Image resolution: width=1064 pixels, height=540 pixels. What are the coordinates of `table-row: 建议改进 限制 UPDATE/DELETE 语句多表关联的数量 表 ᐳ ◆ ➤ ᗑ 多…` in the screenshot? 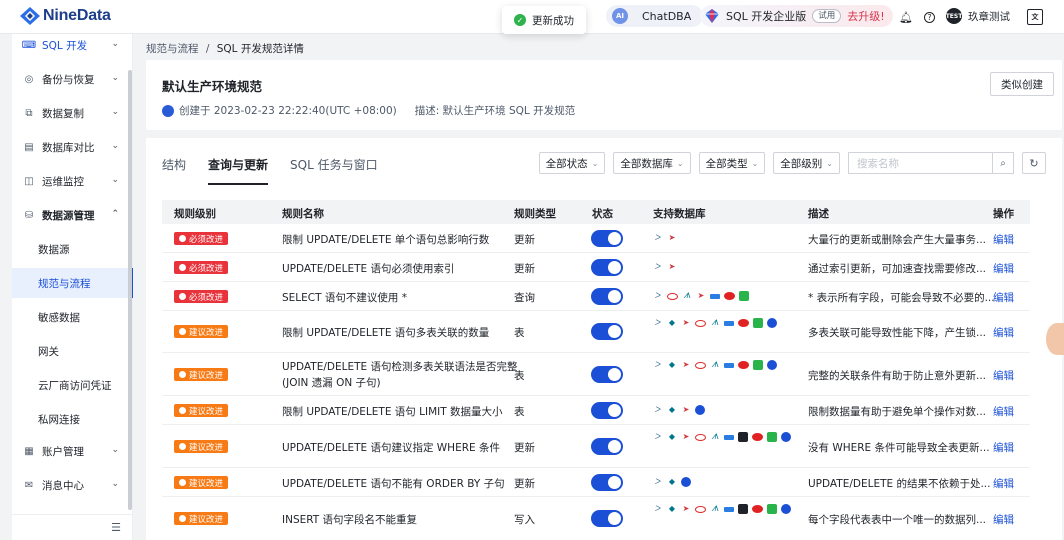 It's located at (596, 332).